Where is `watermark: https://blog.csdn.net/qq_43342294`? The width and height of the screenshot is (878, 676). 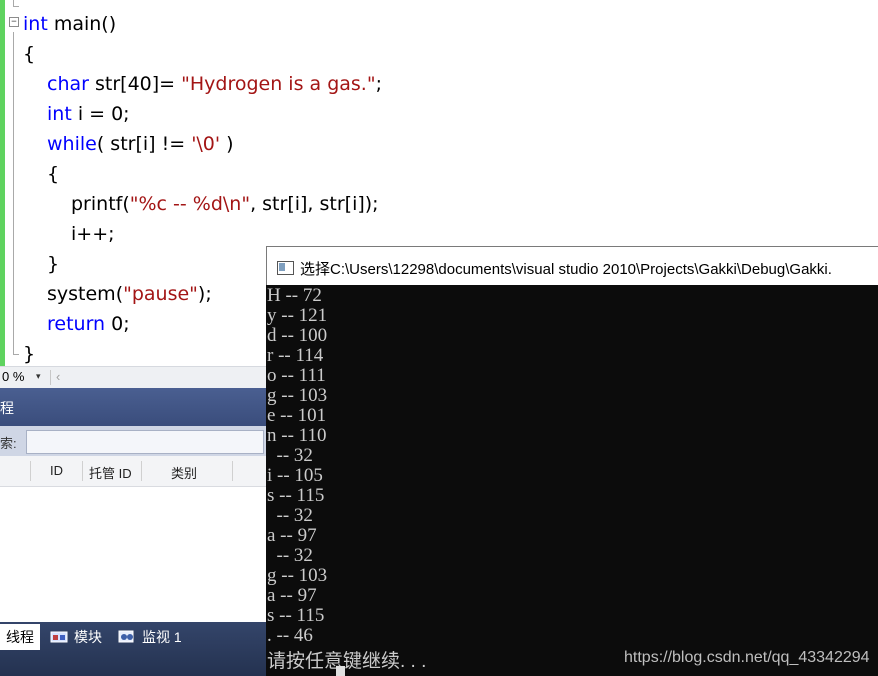 watermark: https://blog.csdn.net/qq_43342294 is located at coordinates (747, 657).